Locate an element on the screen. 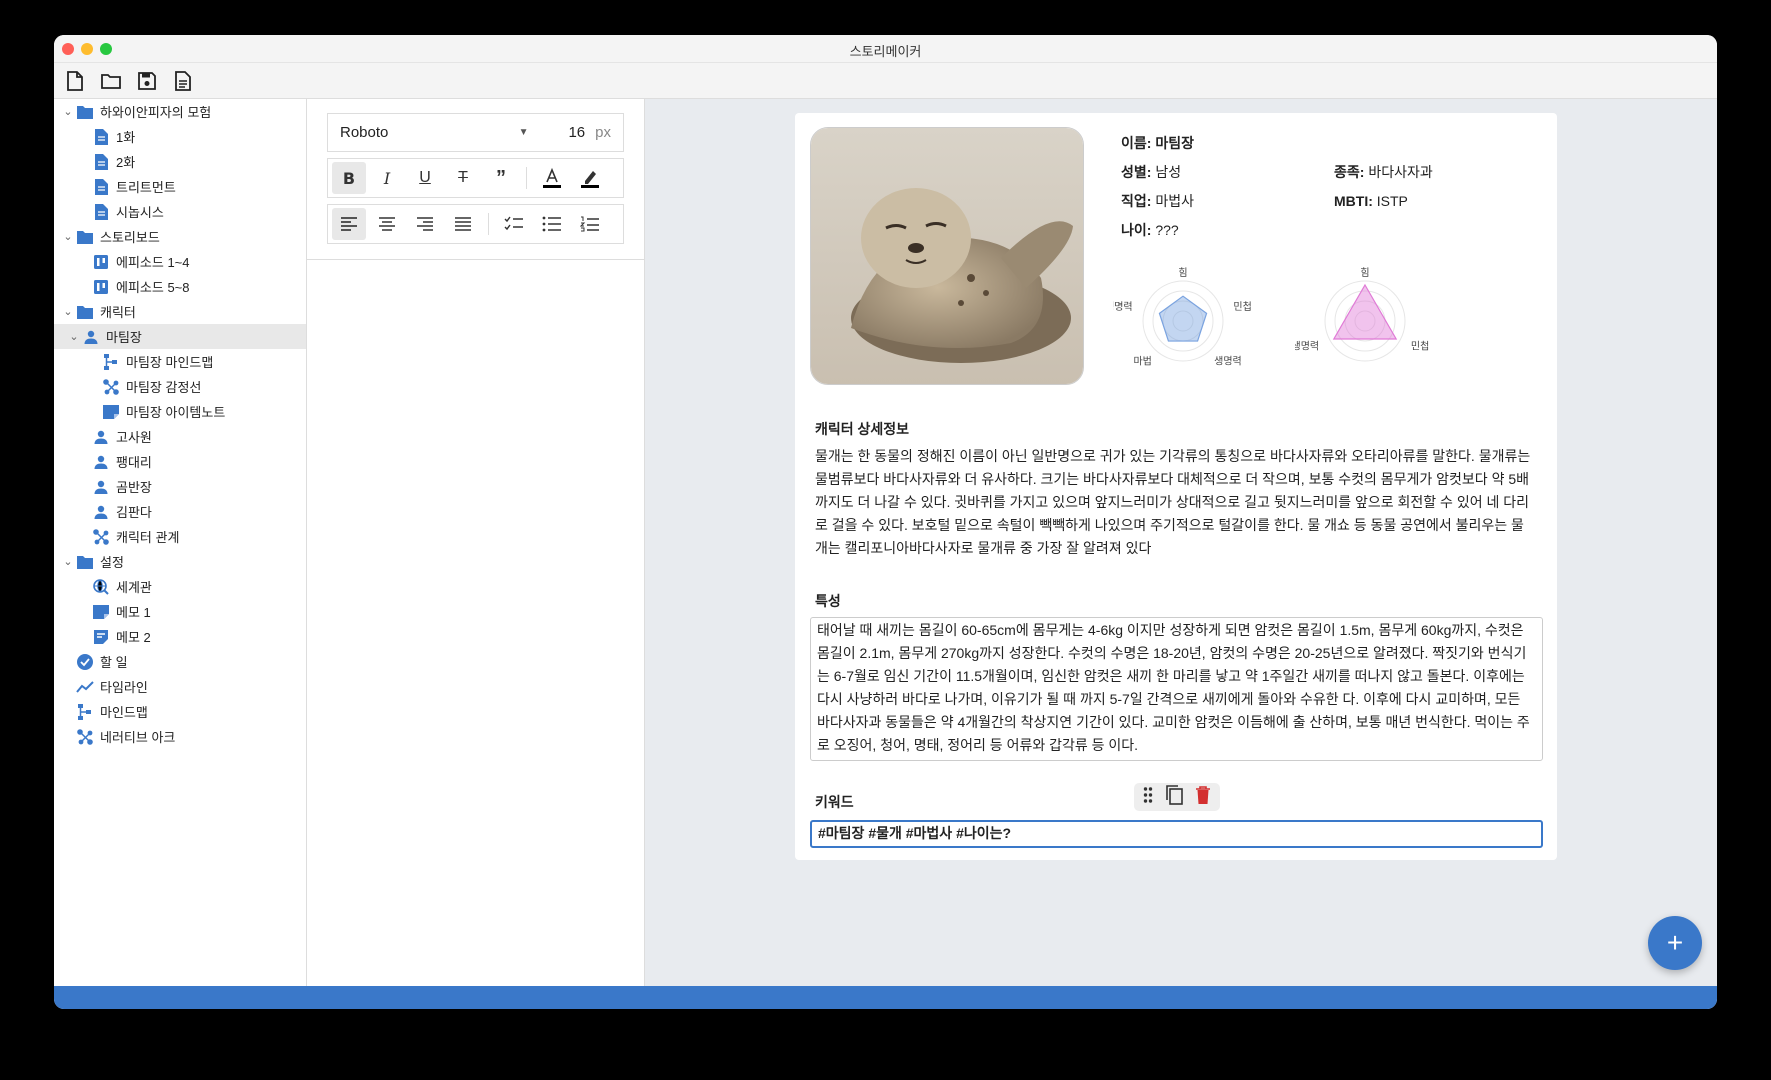 This screenshot has height=1080, width=1771. mindmap-icon is located at coordinates (111, 362).